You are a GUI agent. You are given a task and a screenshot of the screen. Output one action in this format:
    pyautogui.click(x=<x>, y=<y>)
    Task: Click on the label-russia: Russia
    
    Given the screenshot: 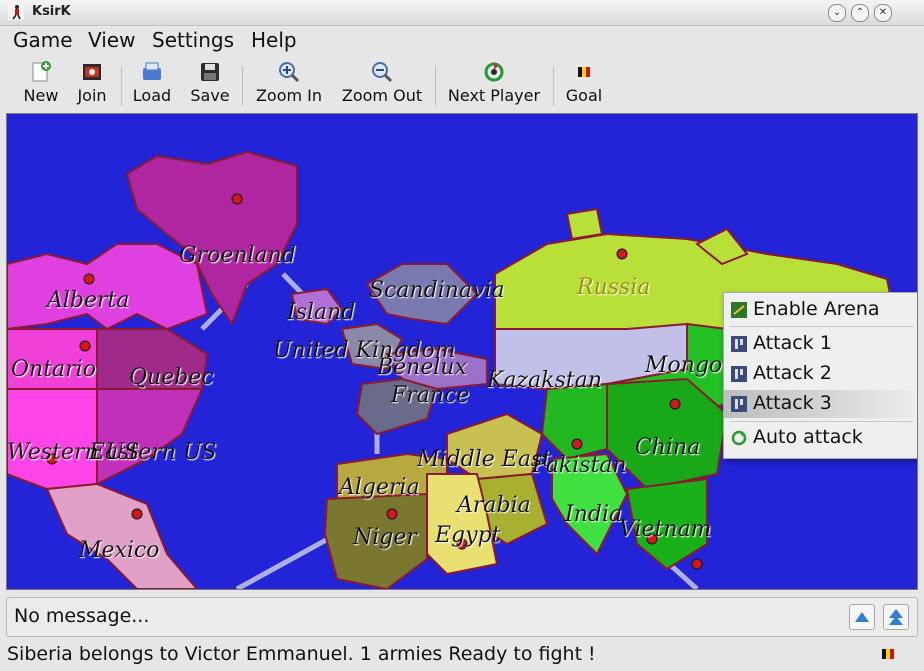 What is the action you would take?
    pyautogui.click(x=613, y=287)
    